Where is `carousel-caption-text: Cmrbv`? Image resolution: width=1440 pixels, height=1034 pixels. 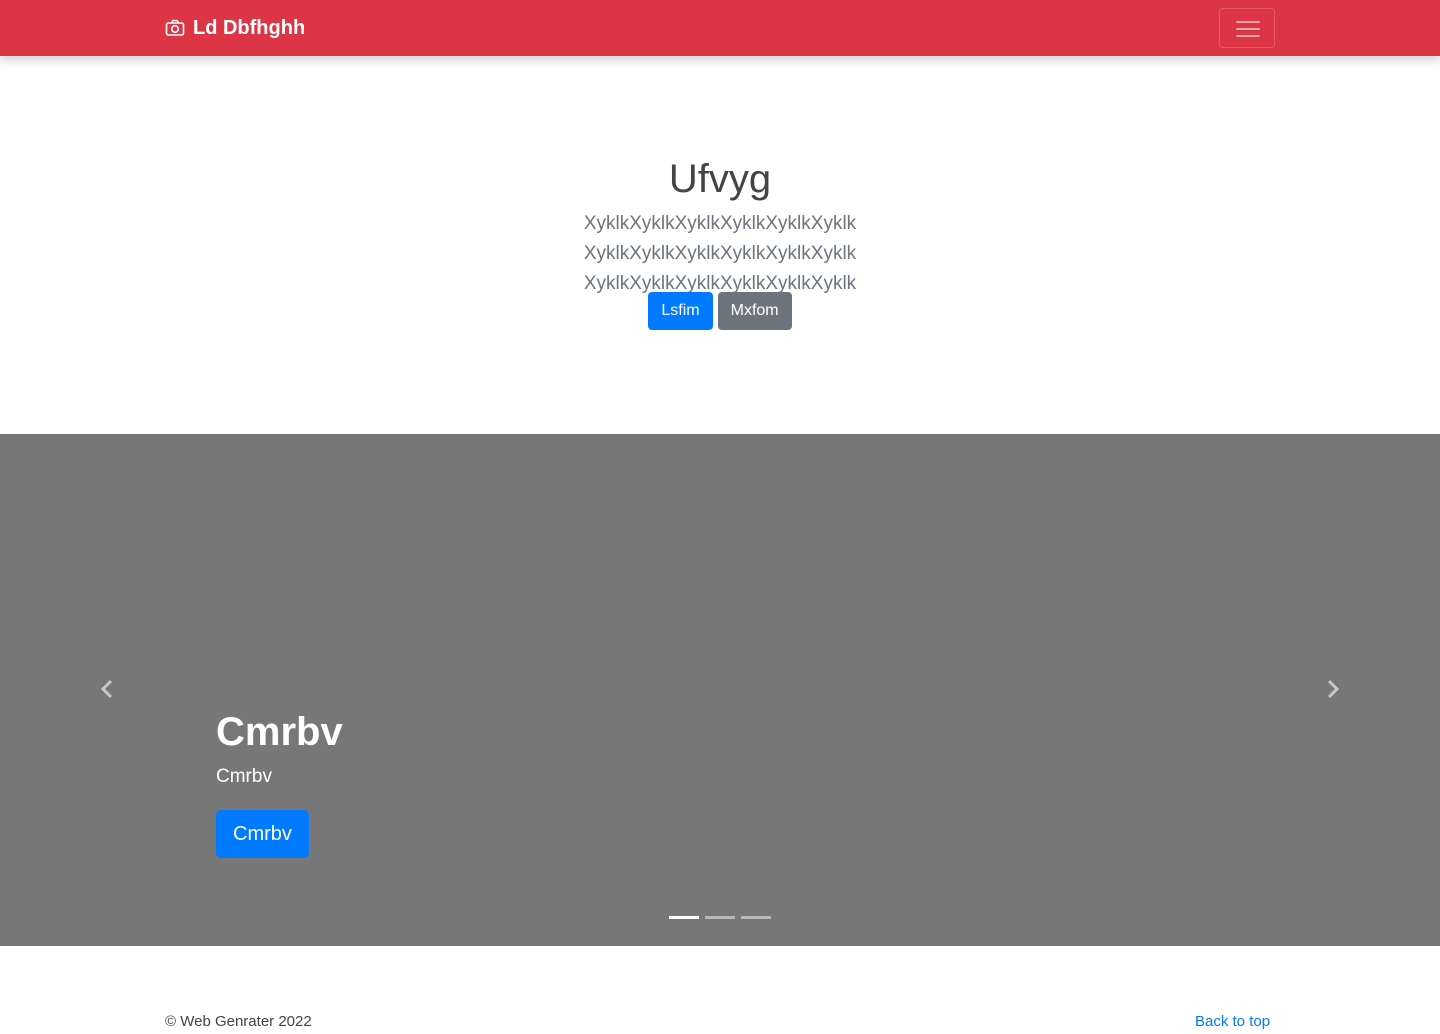
carousel-caption-text: Cmrbv is located at coordinates (244, 776).